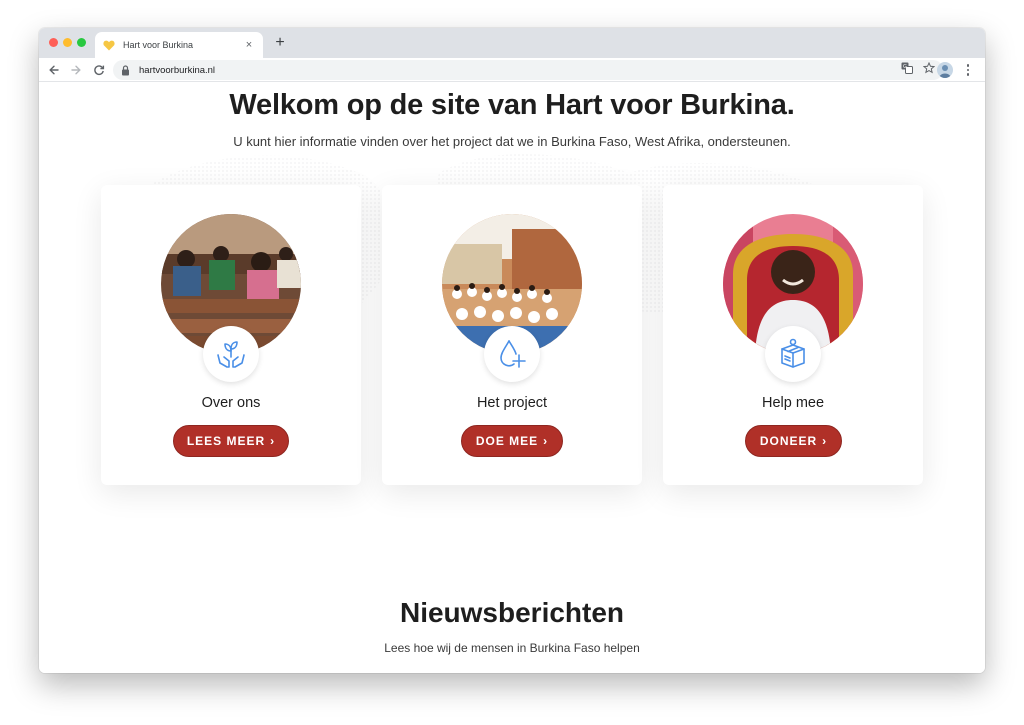  I want to click on forward-arrow-icon, so click(76, 70).